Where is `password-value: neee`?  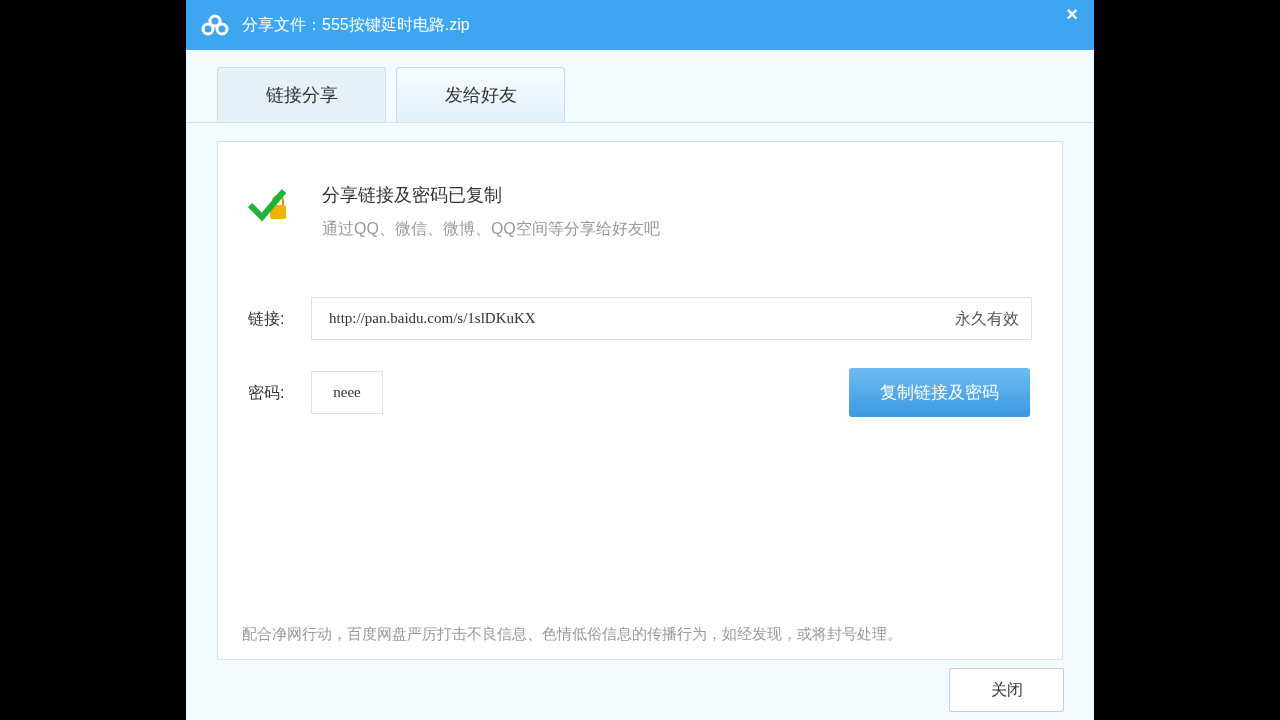
password-value: neee is located at coordinates (347, 393).